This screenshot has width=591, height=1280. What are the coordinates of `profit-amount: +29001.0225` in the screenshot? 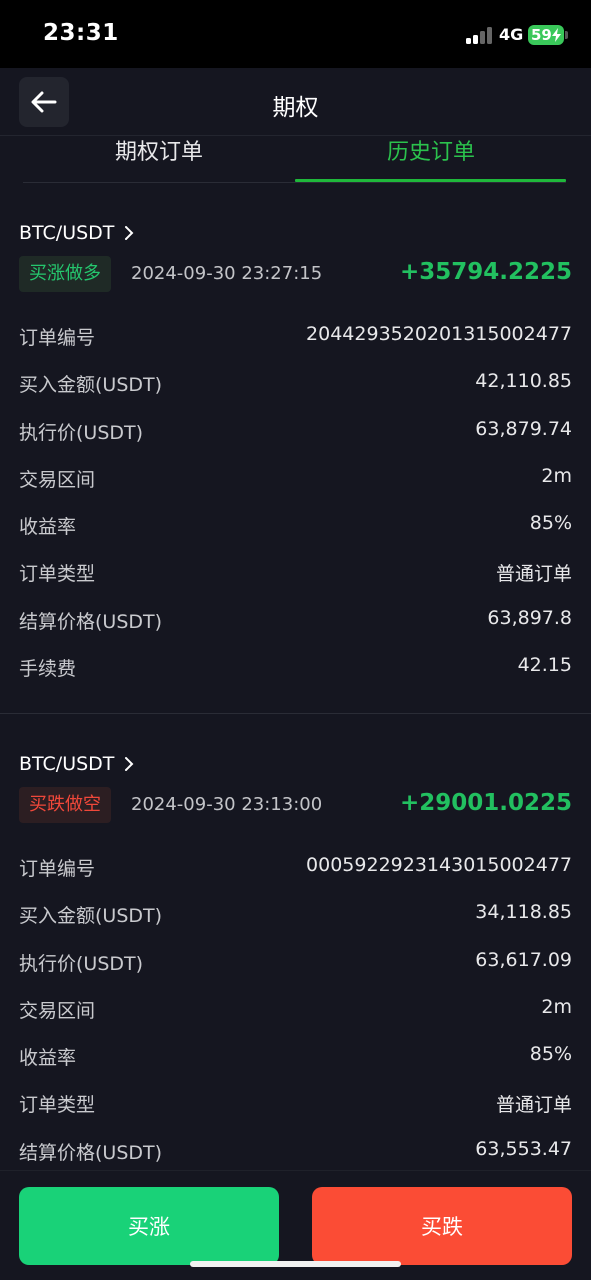 It's located at (485, 803).